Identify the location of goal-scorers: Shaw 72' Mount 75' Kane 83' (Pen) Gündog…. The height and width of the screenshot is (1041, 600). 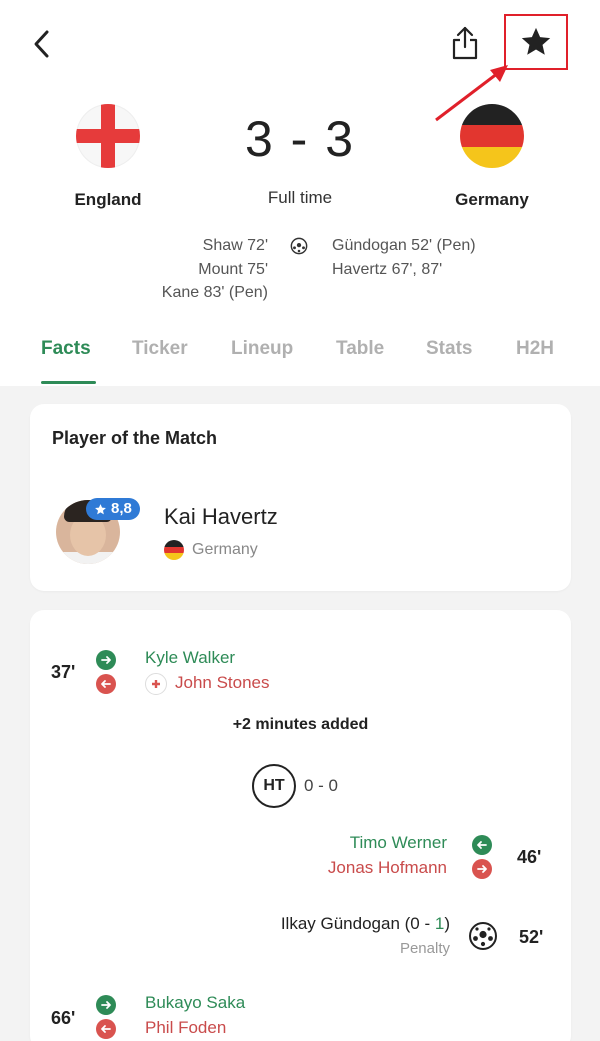
(300, 270).